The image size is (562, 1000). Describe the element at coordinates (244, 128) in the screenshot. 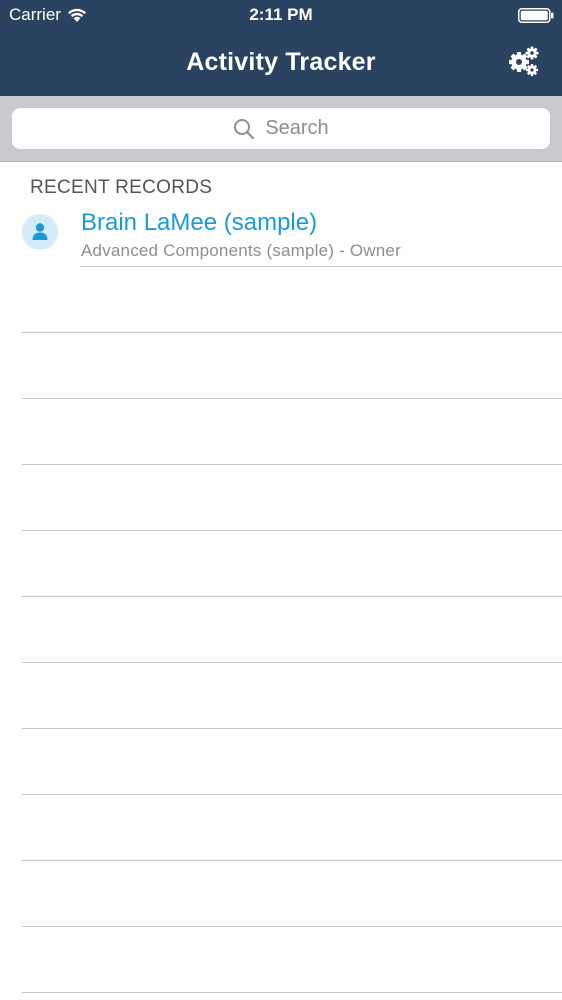

I see `search-icon` at that location.